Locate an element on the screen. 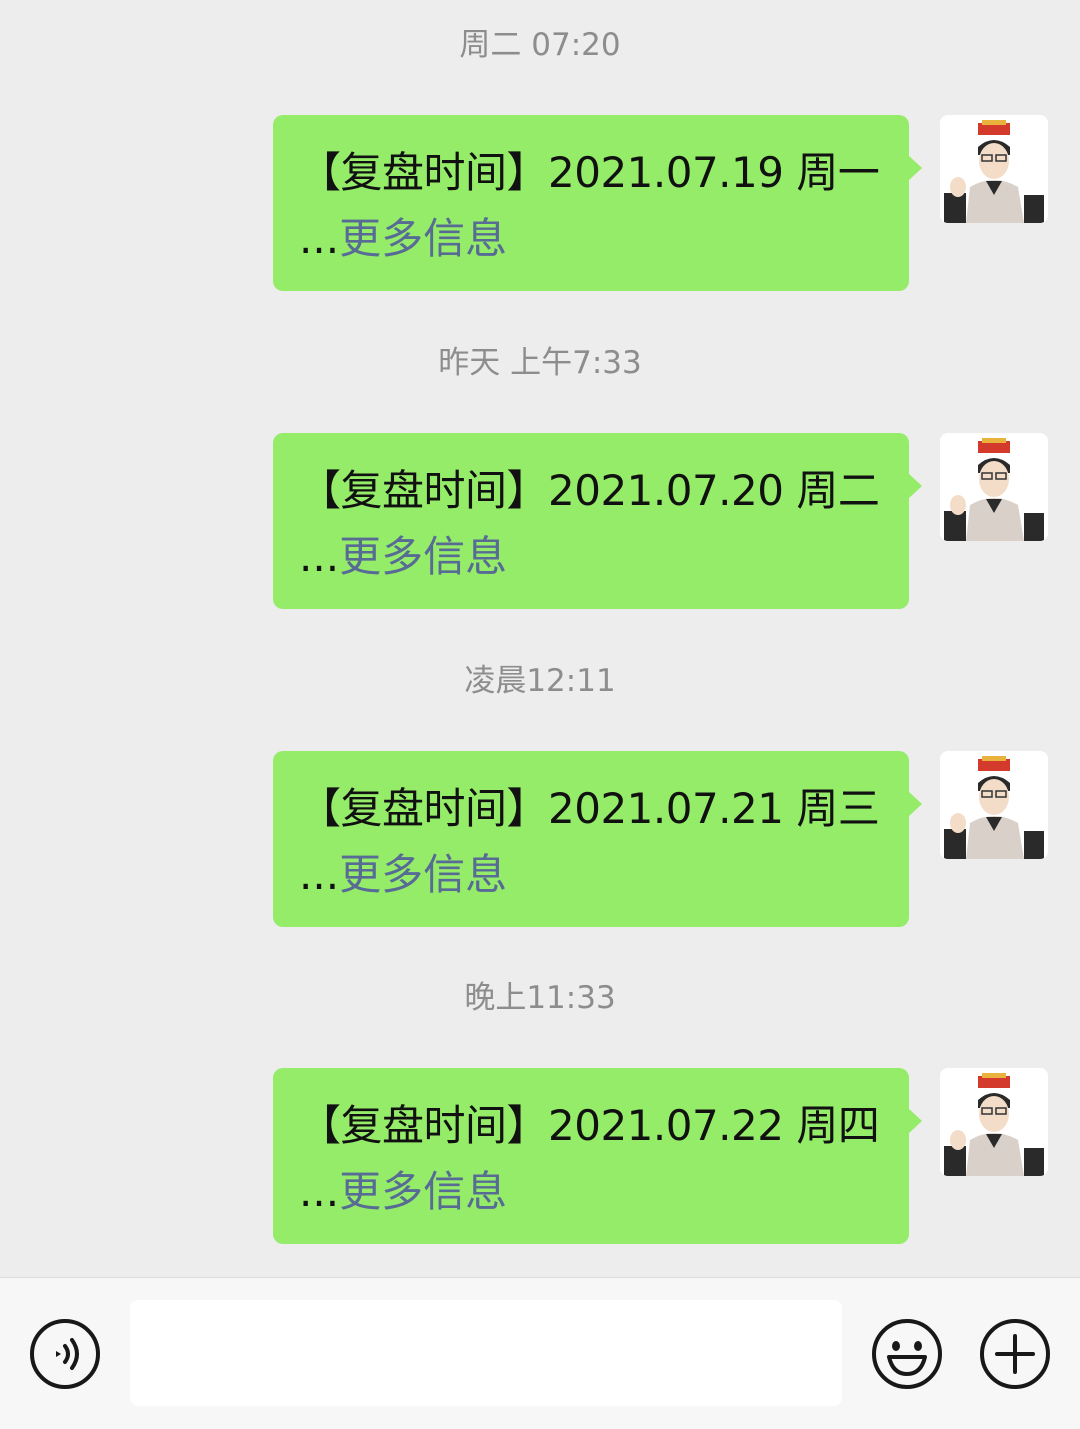 Image resolution: width=1080 pixels, height=1429 pixels. plus-icon is located at coordinates (1015, 1354).